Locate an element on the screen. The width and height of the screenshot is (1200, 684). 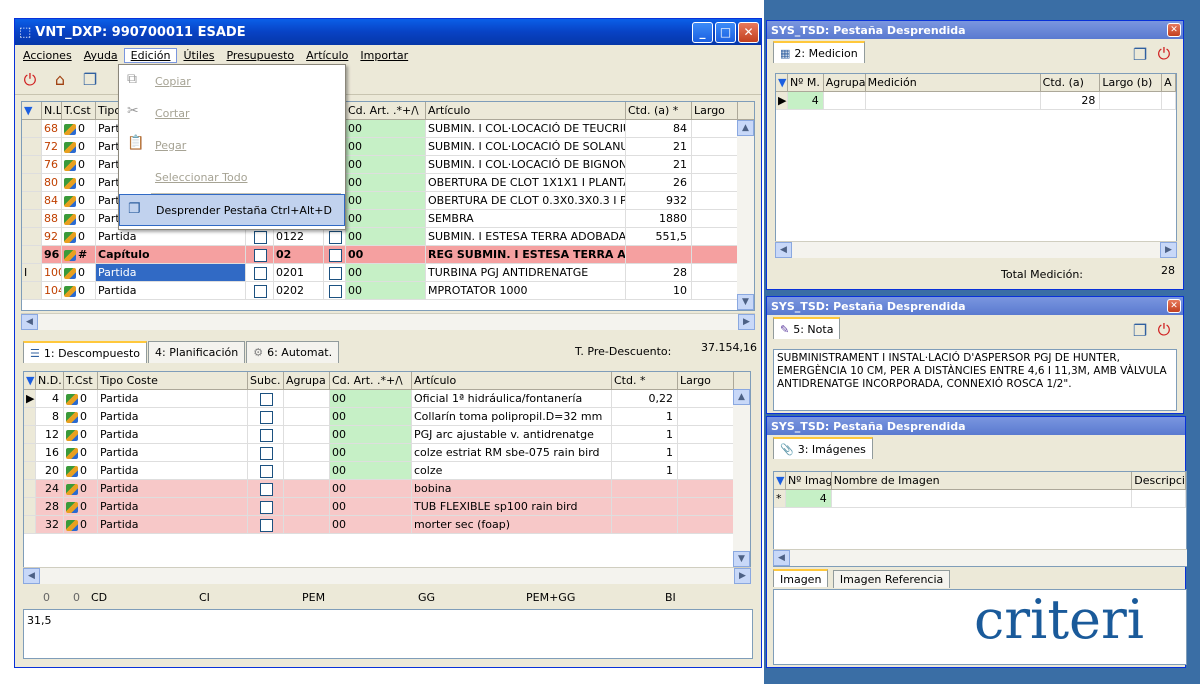
menu-edicion: Edición is located at coordinates (150, 55).